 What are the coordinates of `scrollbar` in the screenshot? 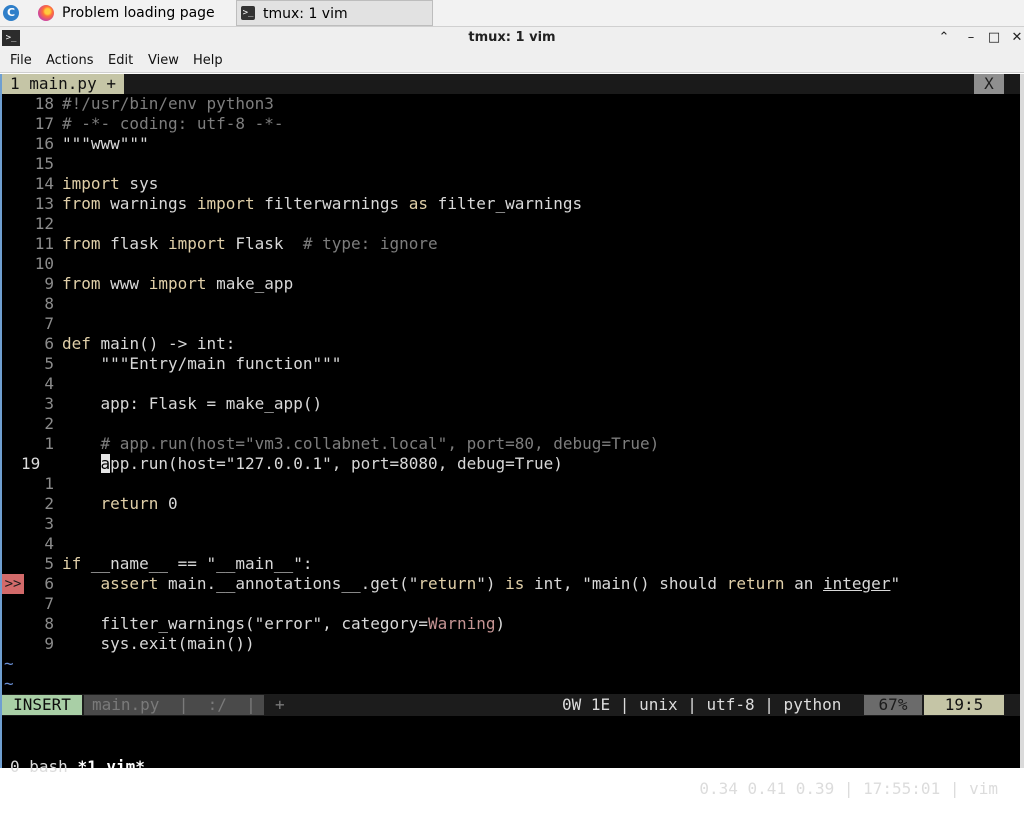 It's located at (1022, 421).